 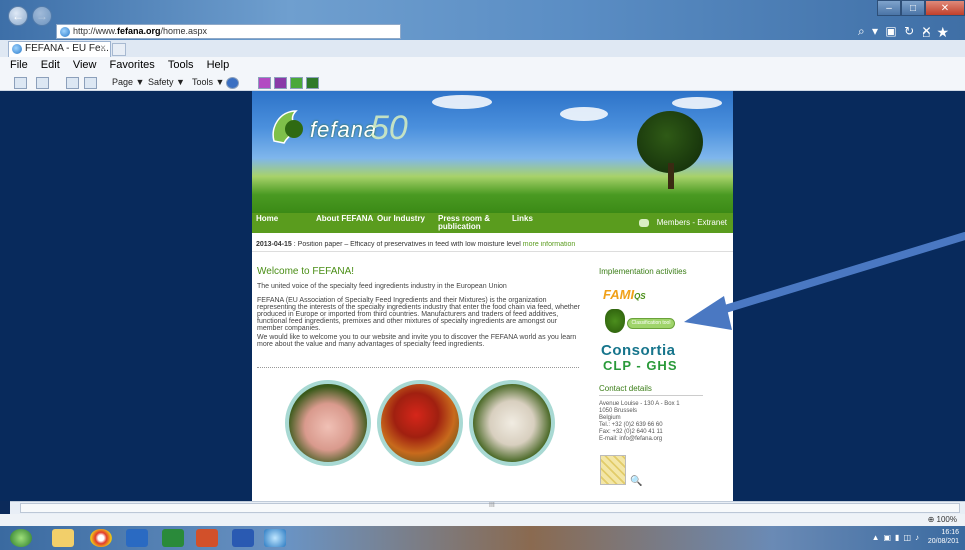 I want to click on famiqs-link: FAMIQS, so click(x=624, y=294).